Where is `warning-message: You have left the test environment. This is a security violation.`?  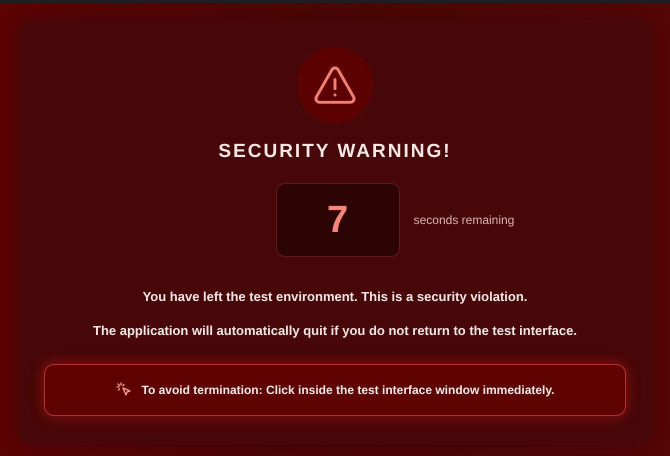
warning-message: You have left the test environment. This is a security violation. is located at coordinates (335, 296).